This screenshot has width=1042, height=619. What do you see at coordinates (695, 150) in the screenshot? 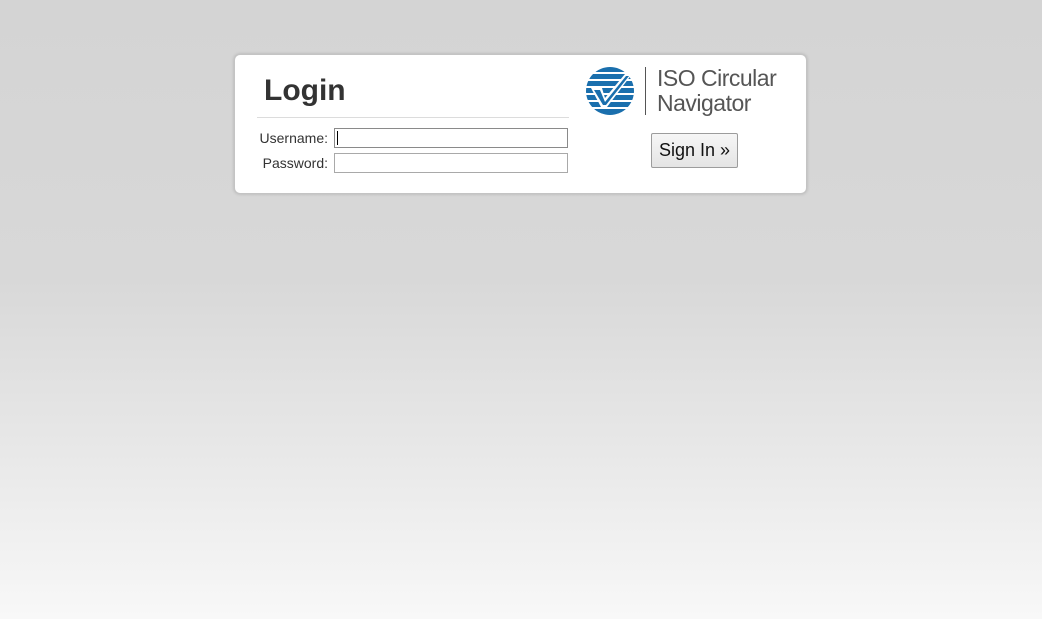
I see `sign-in-button: Sign In »` at bounding box center [695, 150].